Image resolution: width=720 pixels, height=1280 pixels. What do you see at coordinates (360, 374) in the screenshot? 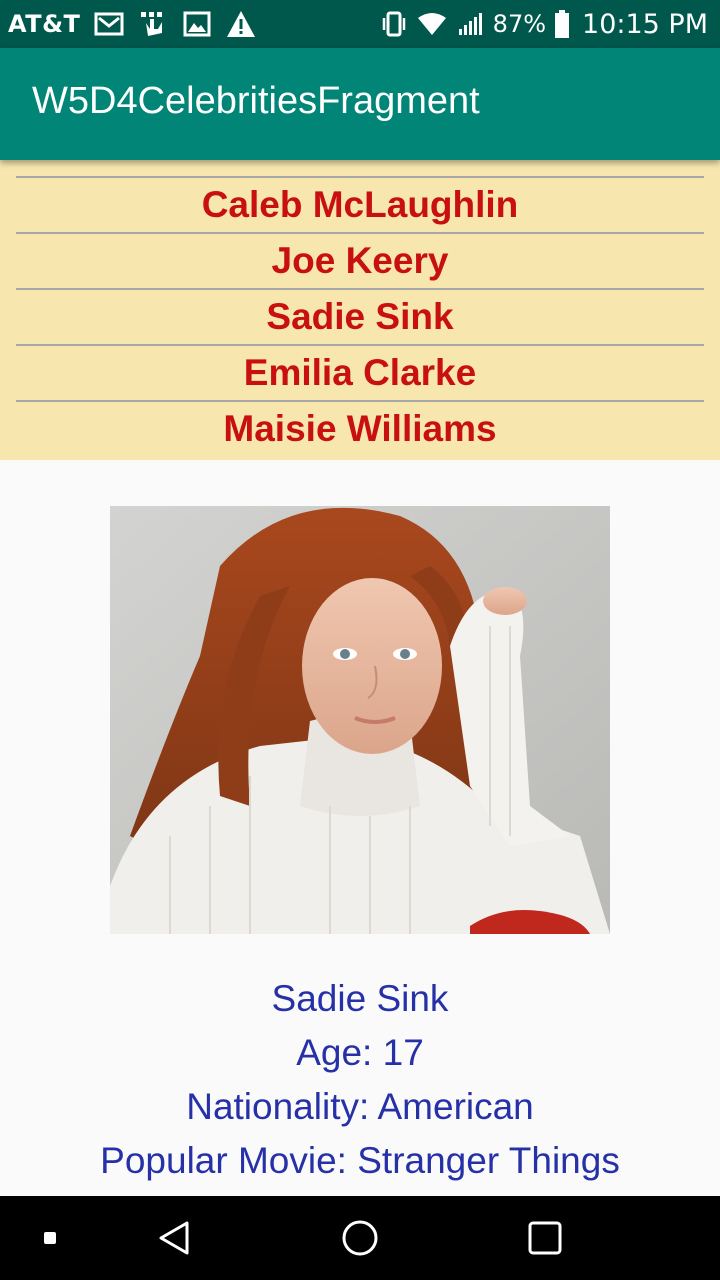
I see `celebrity-item-emilia-clarke: Emilia Clarke` at bounding box center [360, 374].